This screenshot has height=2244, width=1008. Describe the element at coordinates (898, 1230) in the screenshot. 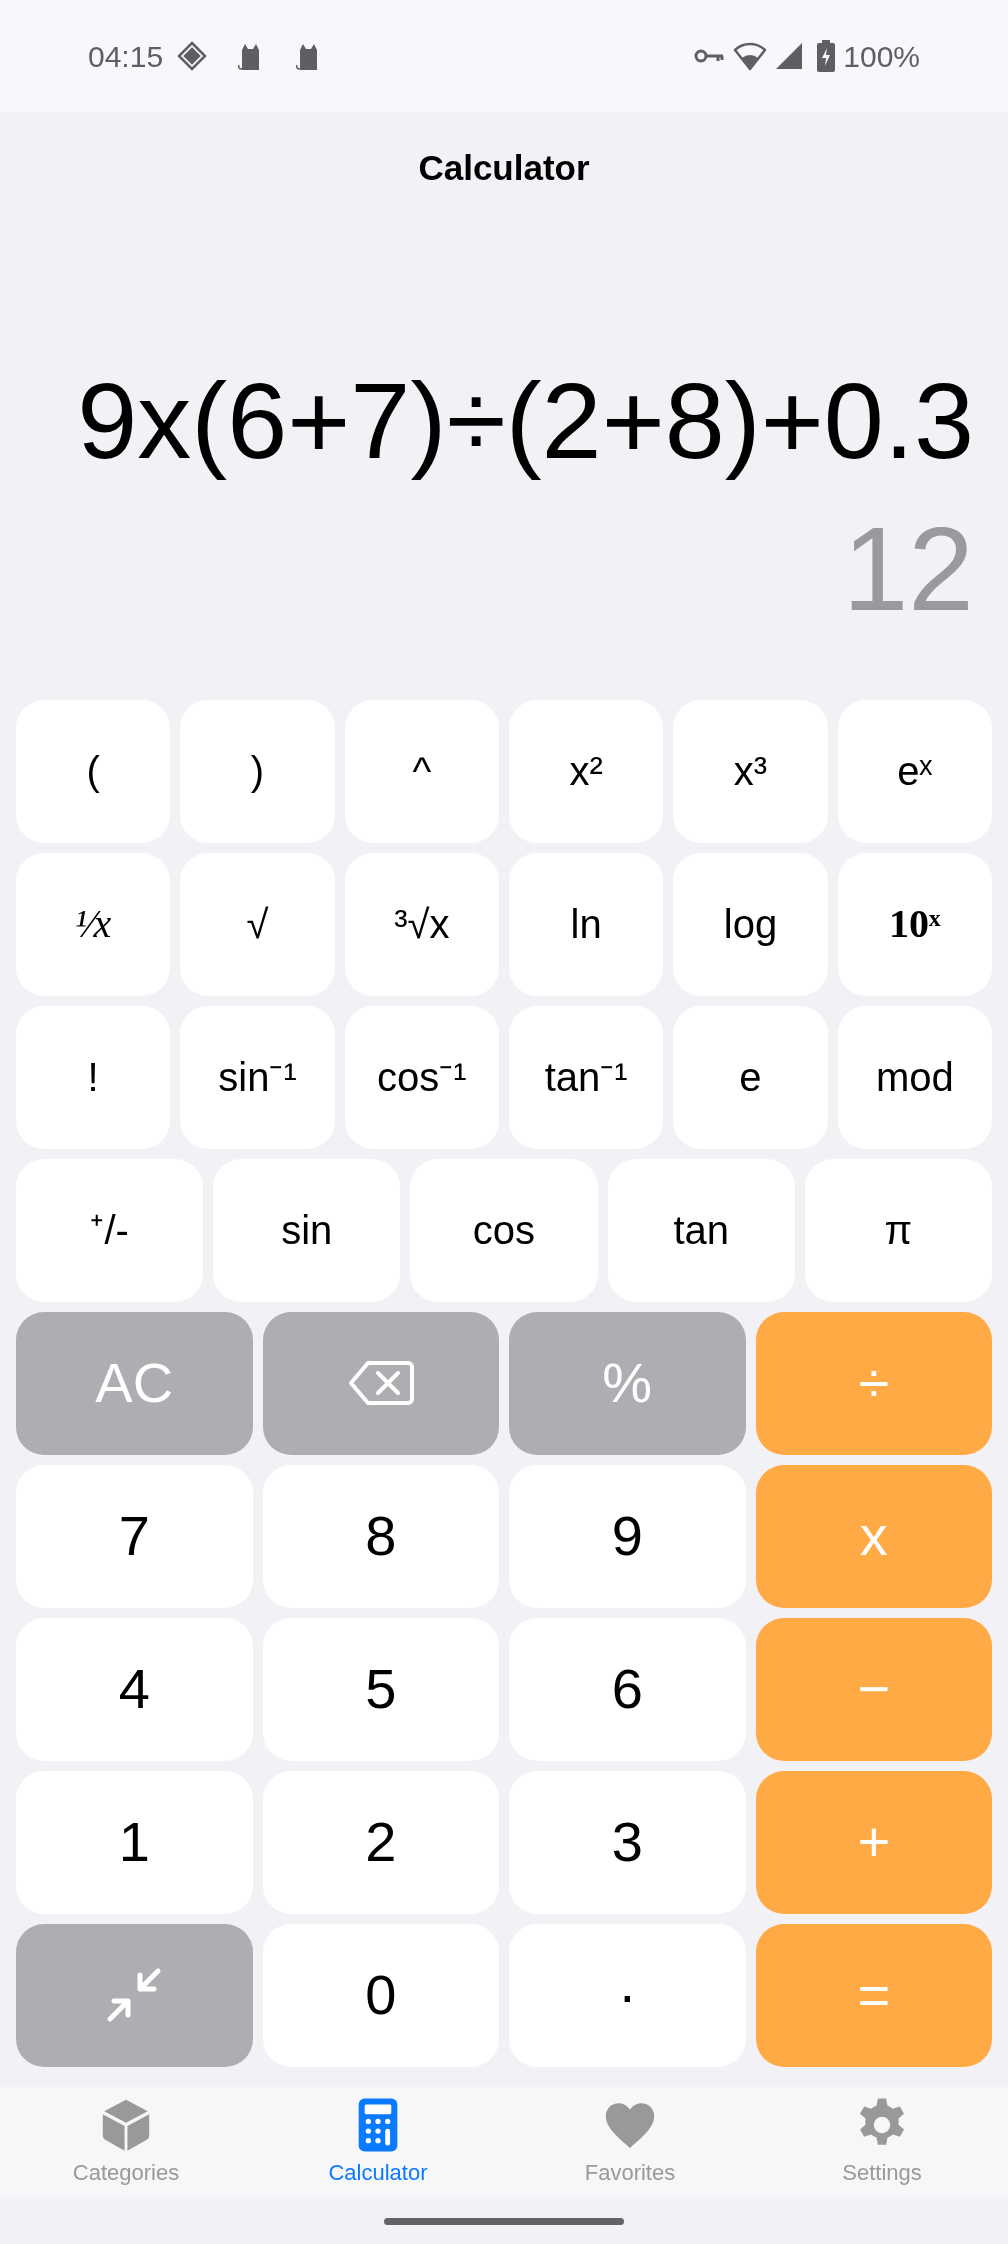

I see `key-button: π` at that location.